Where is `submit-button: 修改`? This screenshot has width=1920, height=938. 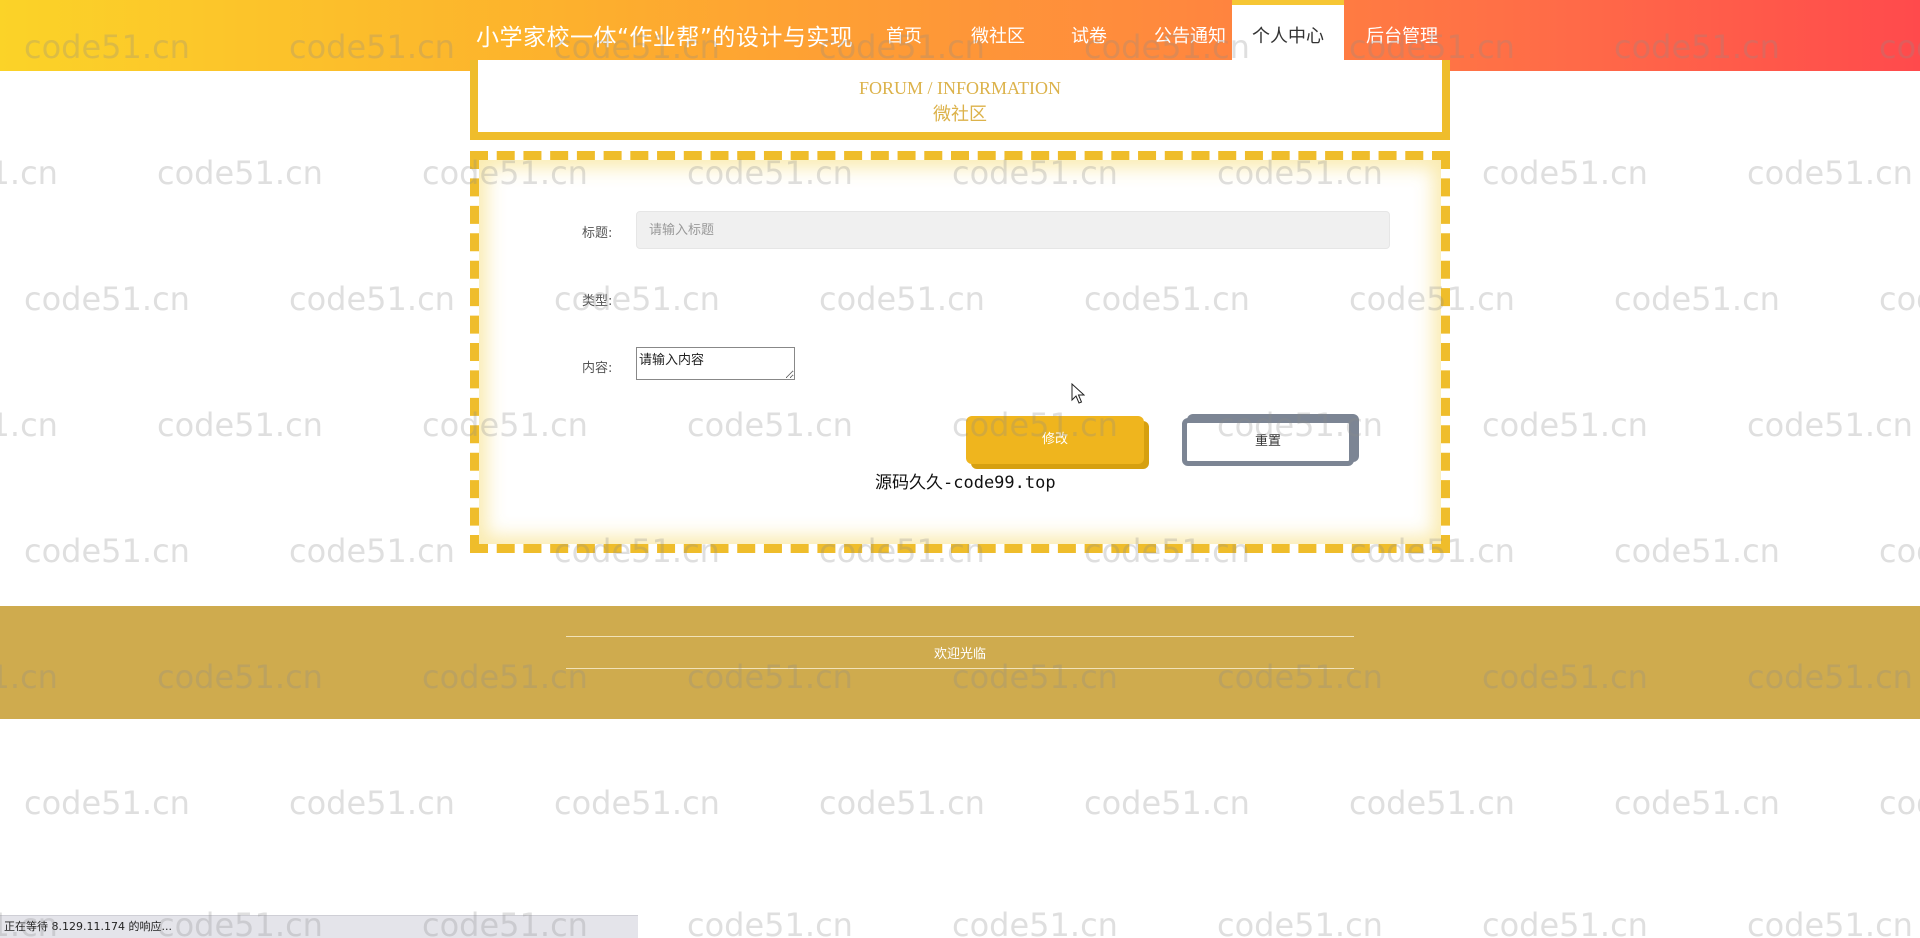 submit-button: 修改 is located at coordinates (1055, 440).